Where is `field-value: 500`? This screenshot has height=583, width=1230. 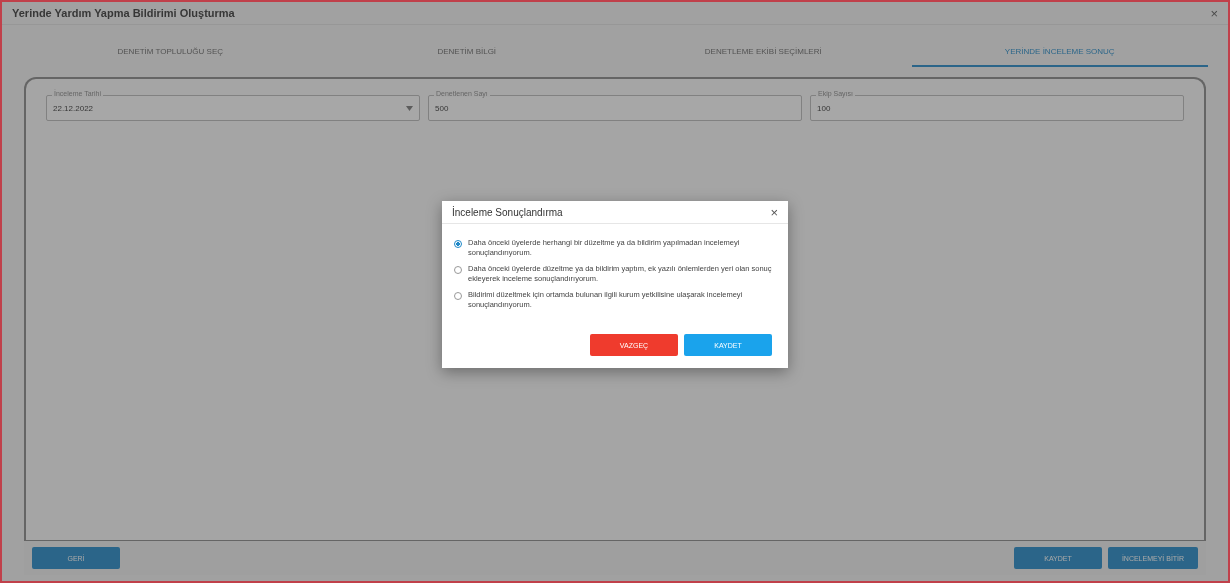 field-value: 500 is located at coordinates (442, 108).